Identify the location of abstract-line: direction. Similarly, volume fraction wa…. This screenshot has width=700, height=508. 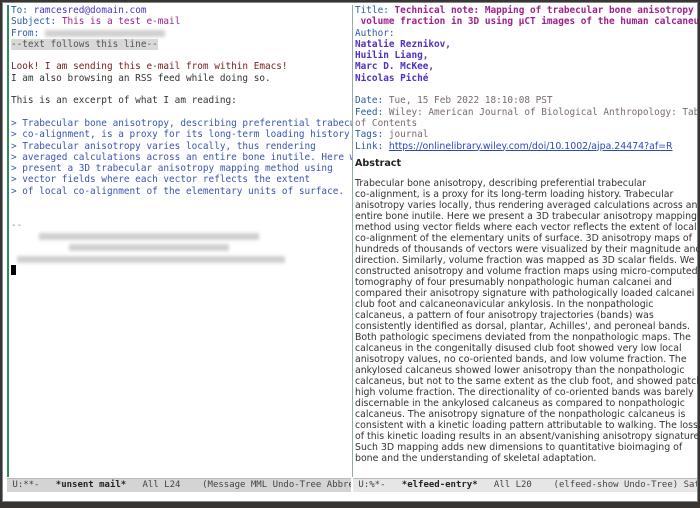
(525, 261).